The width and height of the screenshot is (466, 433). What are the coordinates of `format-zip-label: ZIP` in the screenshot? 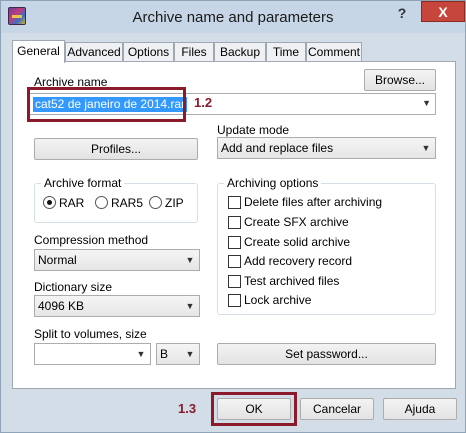 It's located at (174, 203).